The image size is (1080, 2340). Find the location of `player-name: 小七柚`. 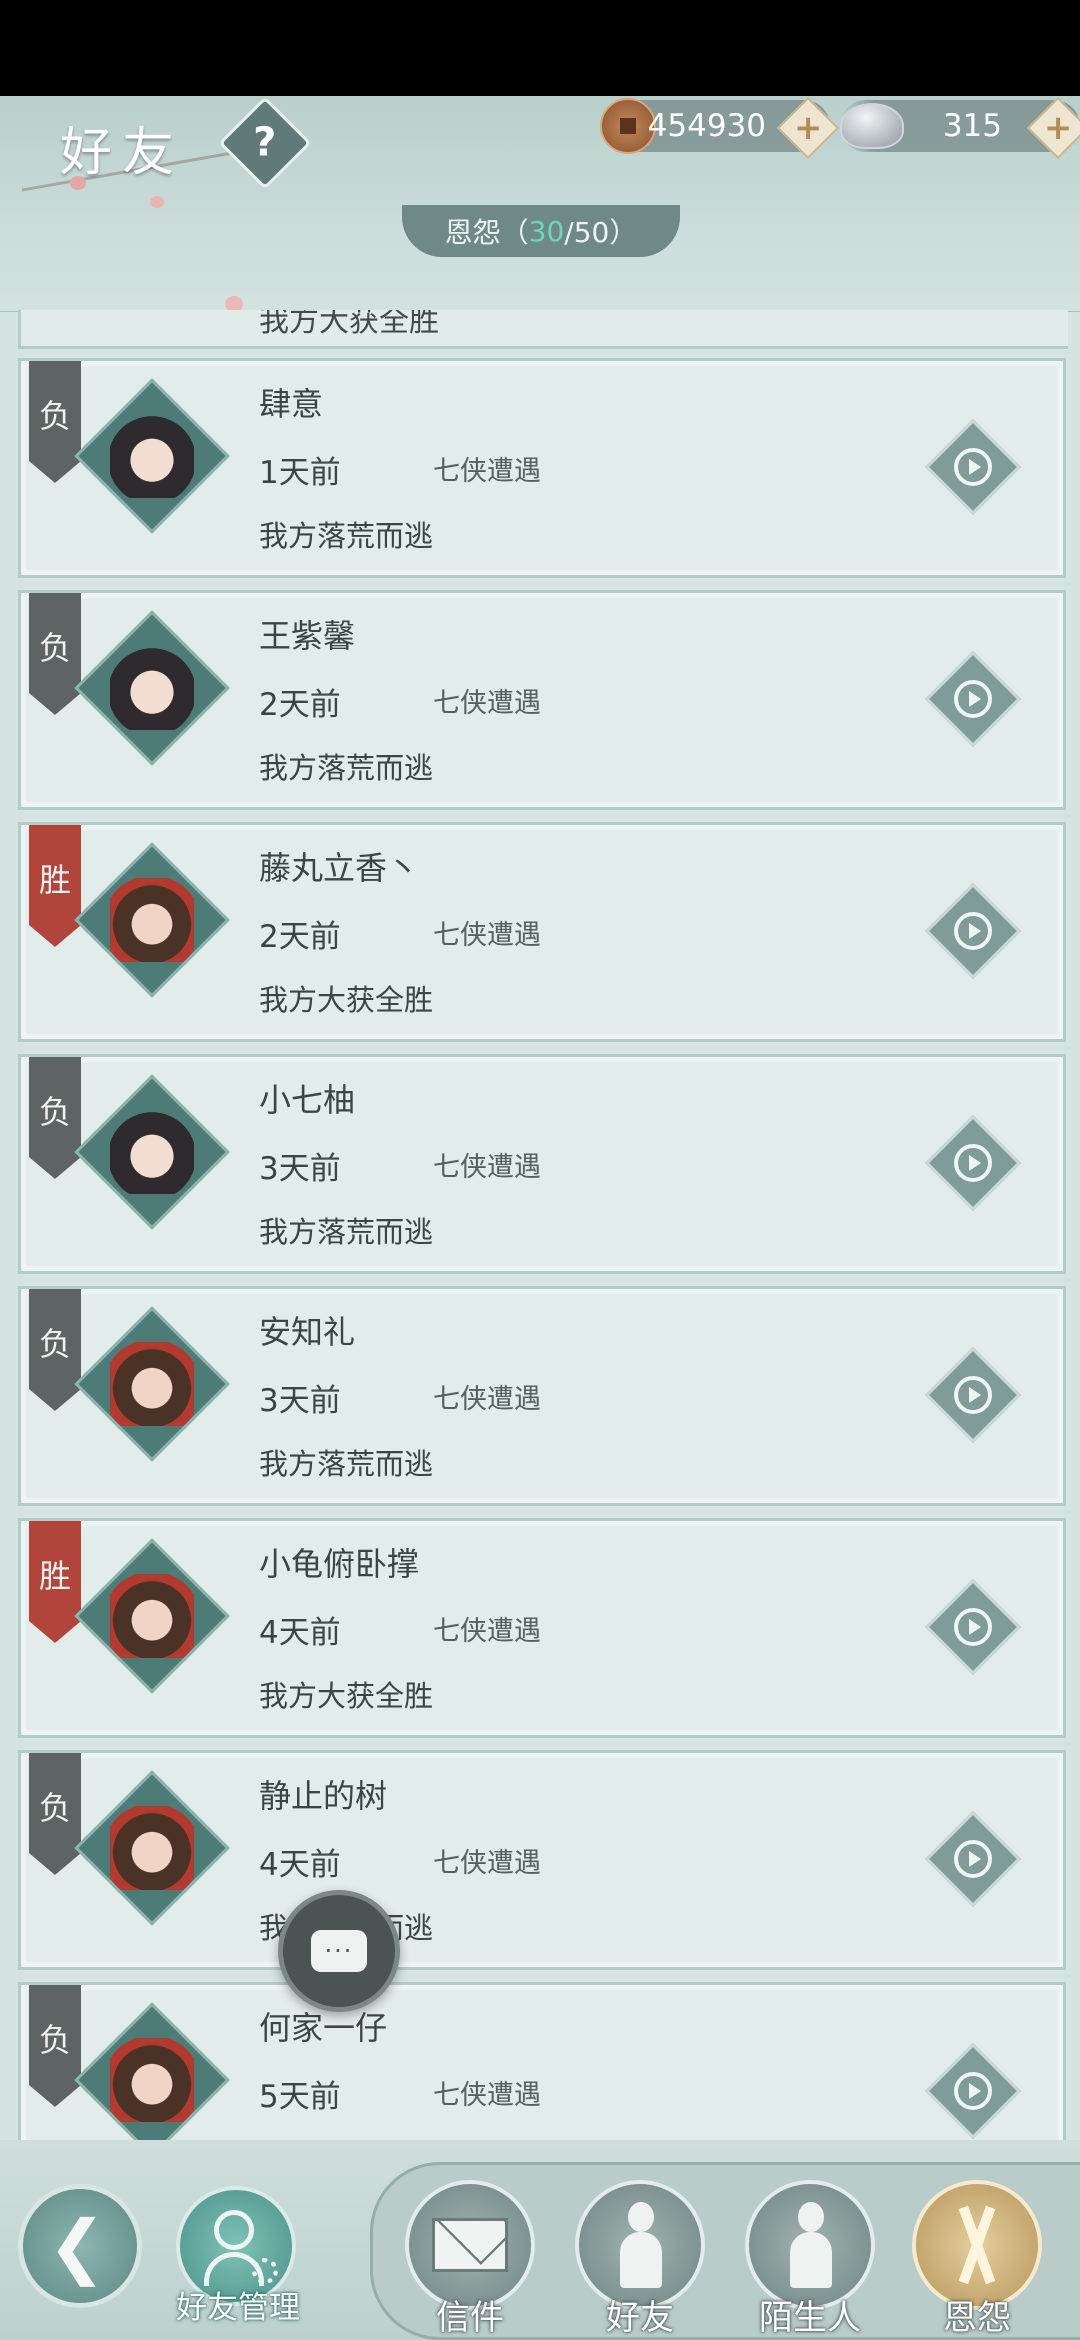

player-name: 小七柚 is located at coordinates (307, 1100).